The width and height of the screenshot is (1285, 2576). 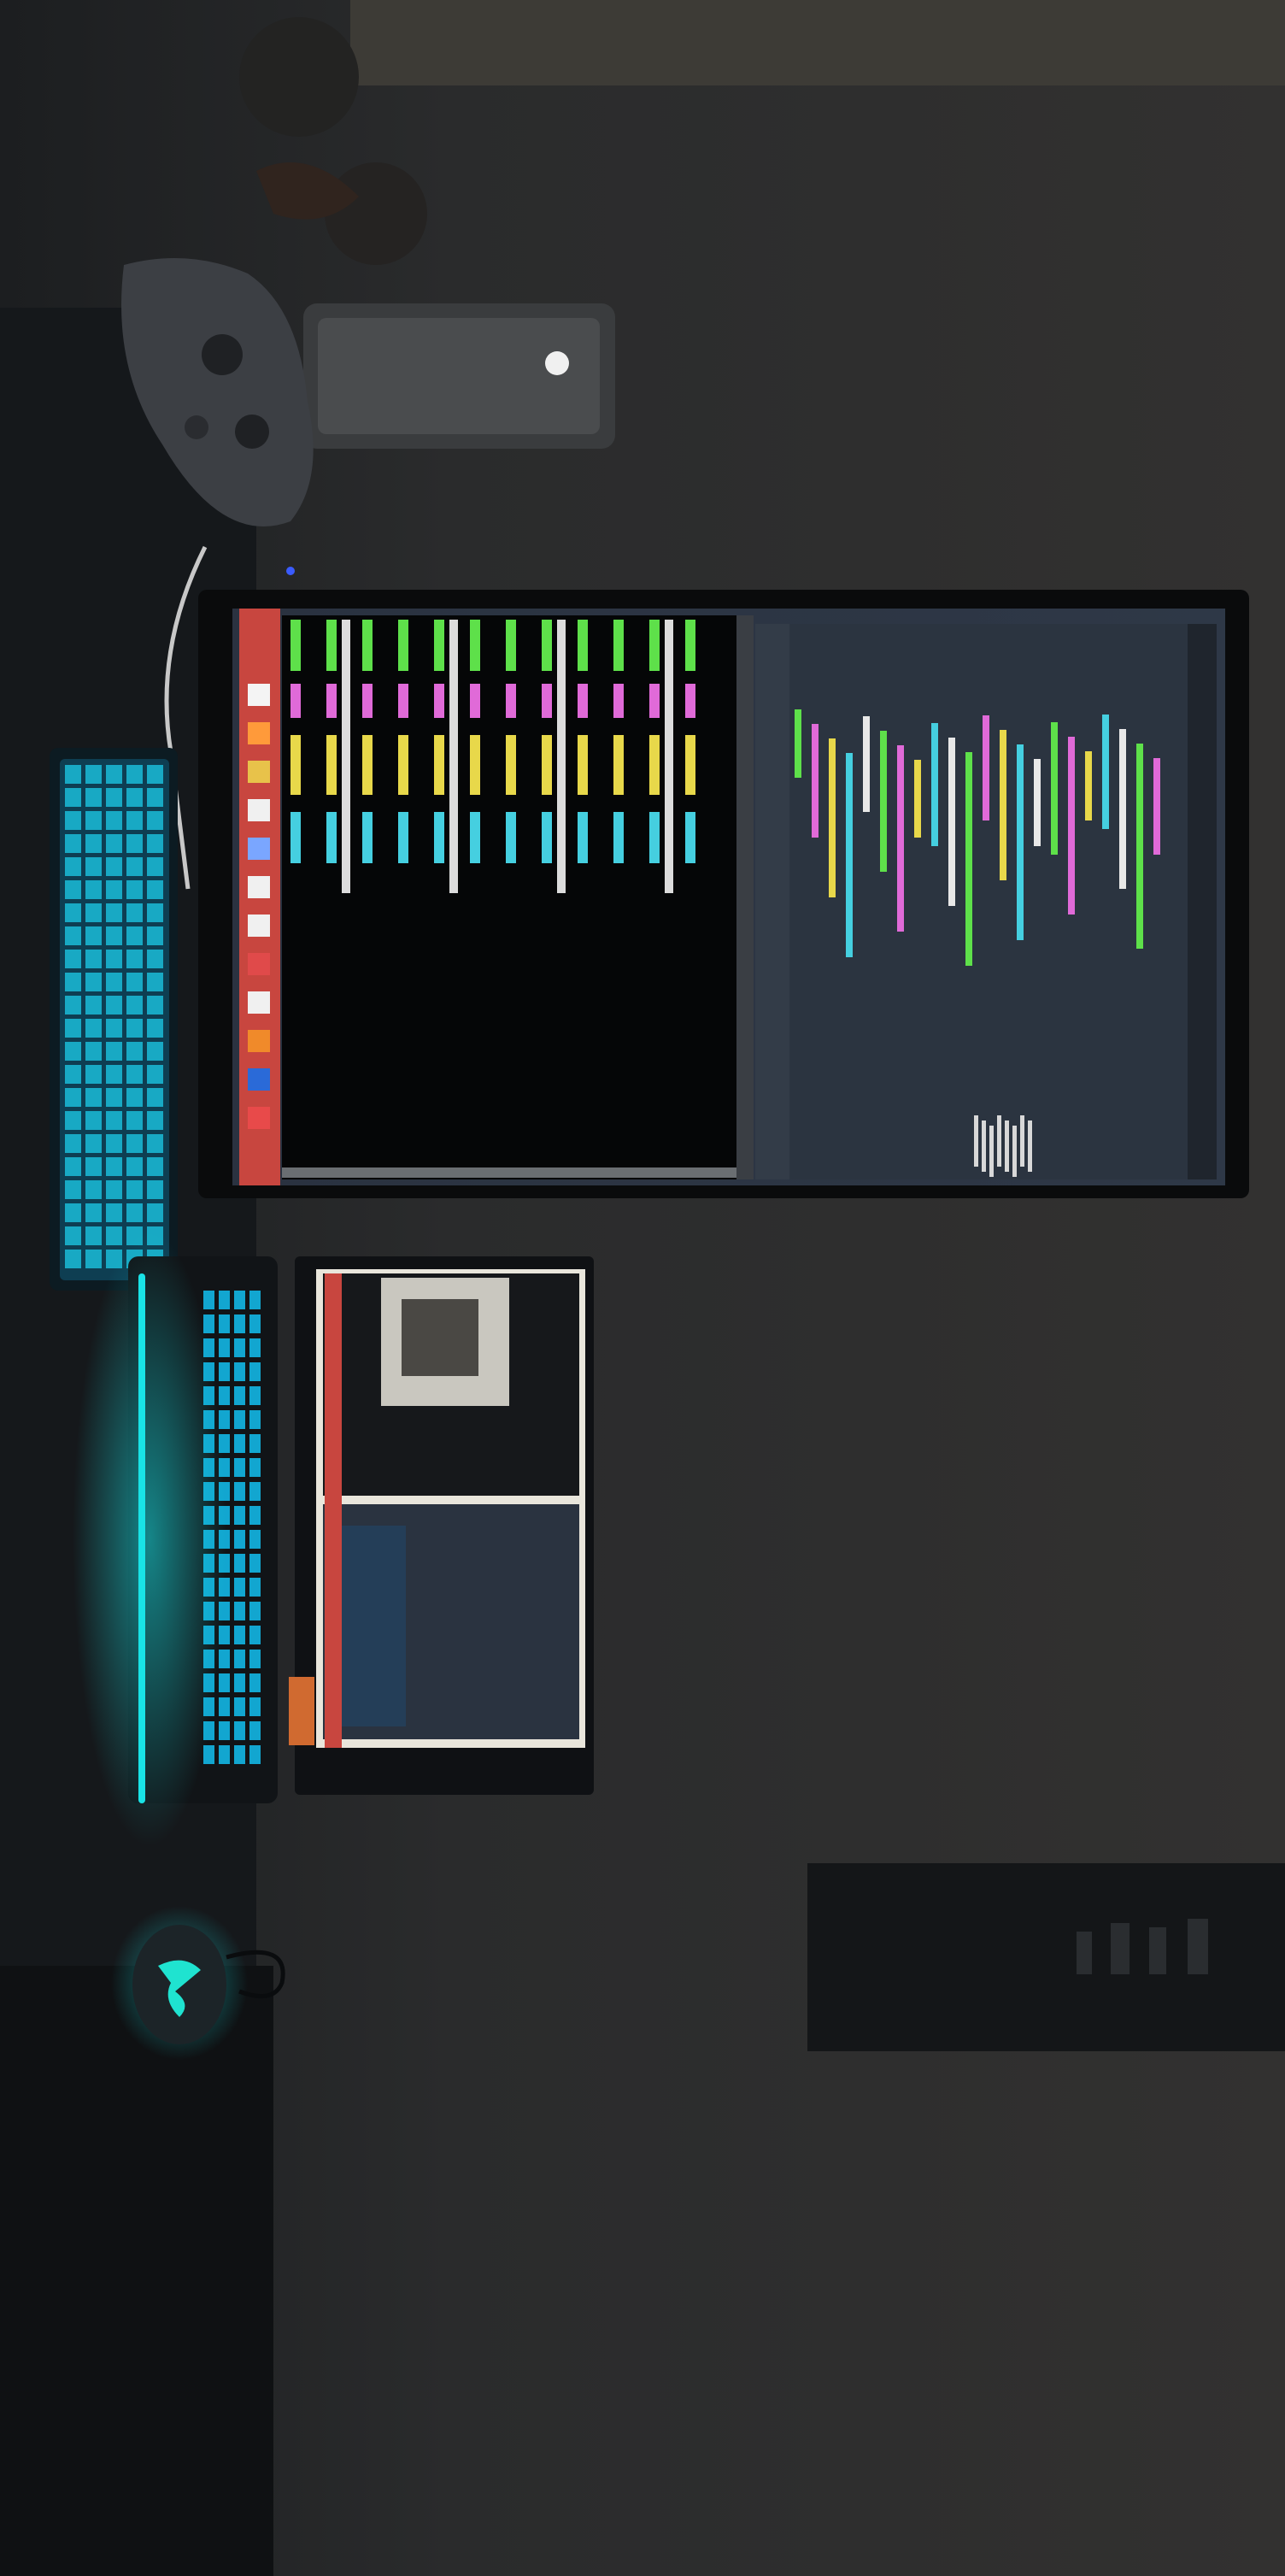 What do you see at coordinates (141, 1538) in the screenshot?
I see `neon-led-strip` at bounding box center [141, 1538].